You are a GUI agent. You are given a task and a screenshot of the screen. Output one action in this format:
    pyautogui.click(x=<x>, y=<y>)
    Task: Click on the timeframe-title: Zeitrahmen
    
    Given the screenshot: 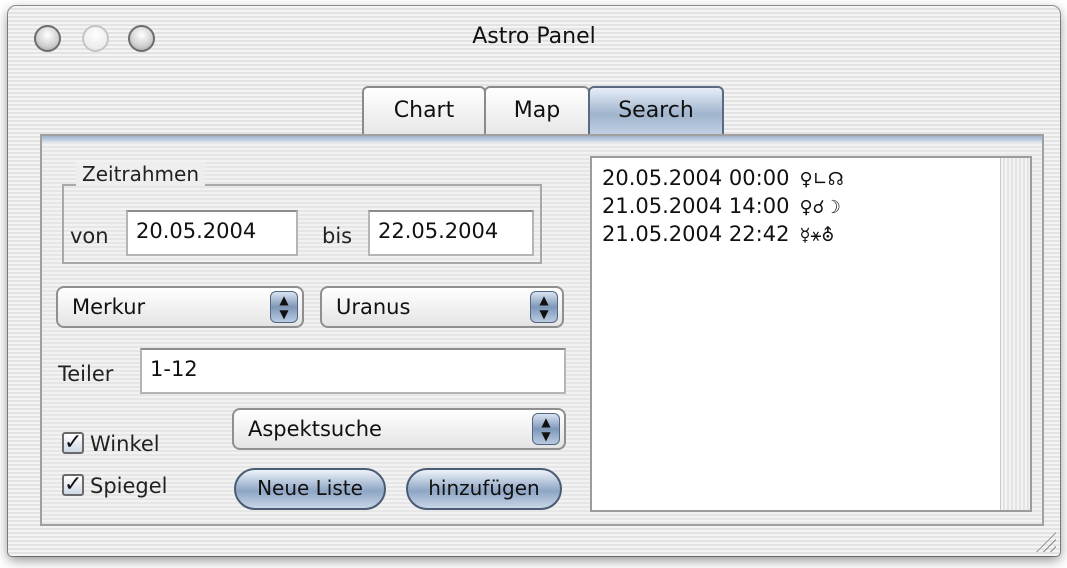 What is the action you would take?
    pyautogui.click(x=141, y=174)
    